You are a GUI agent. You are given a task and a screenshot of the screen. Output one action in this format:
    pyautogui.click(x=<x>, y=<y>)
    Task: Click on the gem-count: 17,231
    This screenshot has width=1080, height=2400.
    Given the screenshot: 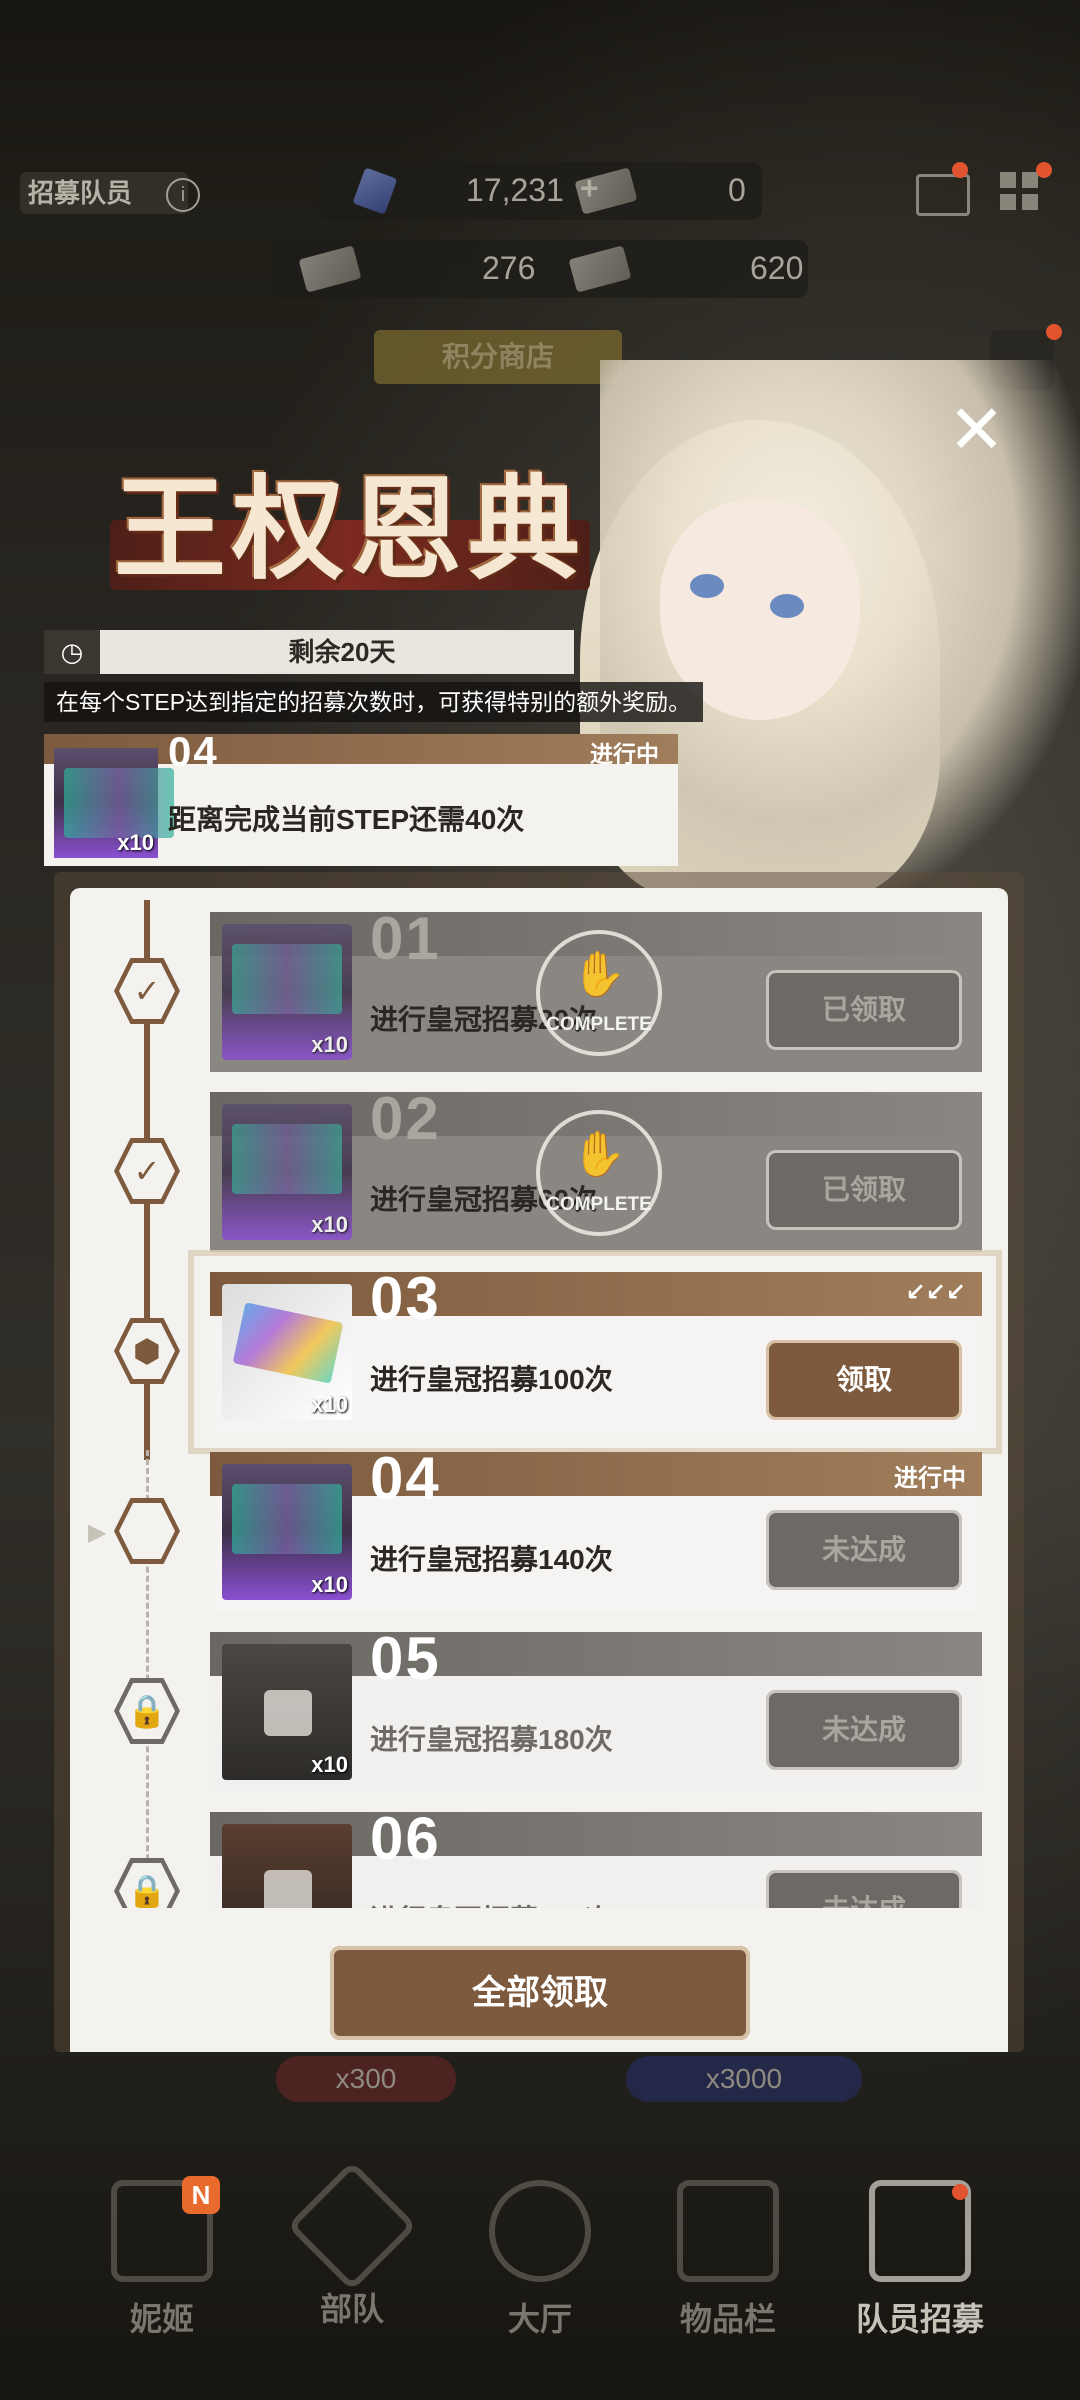 What is the action you would take?
    pyautogui.click(x=515, y=190)
    